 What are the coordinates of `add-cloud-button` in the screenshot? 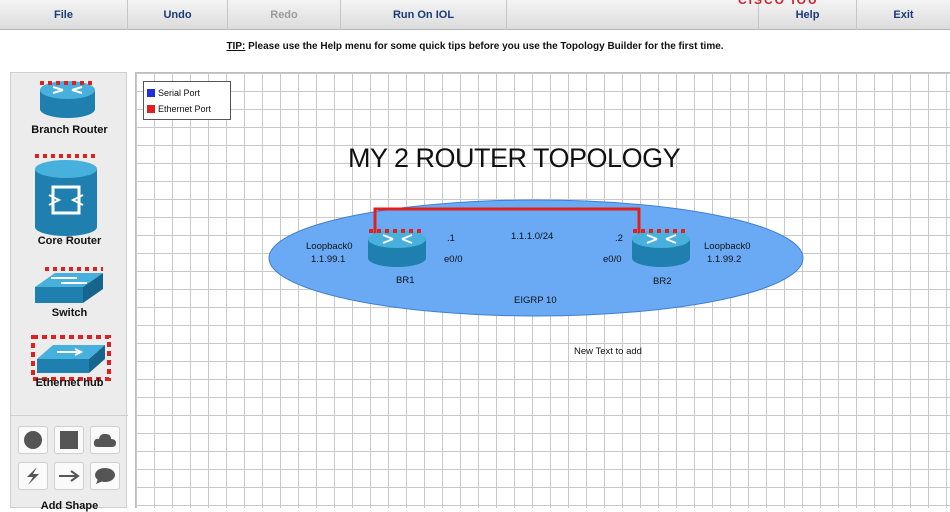 It's located at (105, 440).